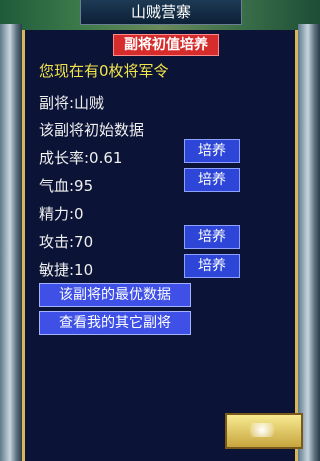 This screenshot has width=320, height=461. I want to click on view-other-generals-button: 查看我的其它副将, so click(115, 323).